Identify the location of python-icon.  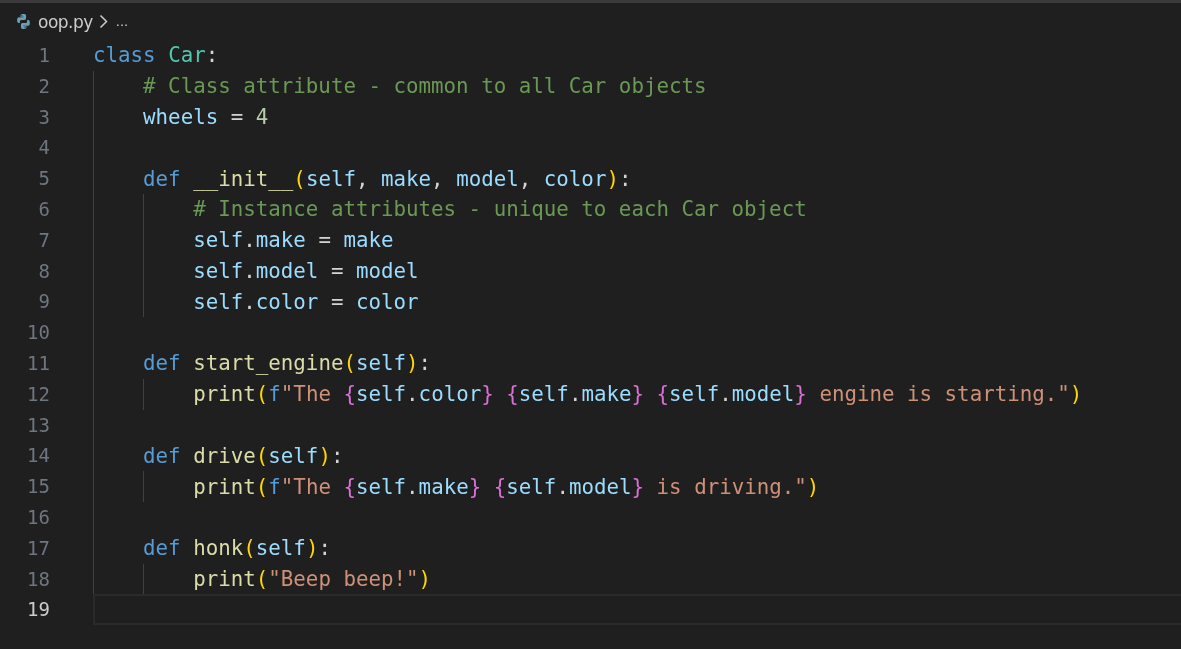
(23, 21).